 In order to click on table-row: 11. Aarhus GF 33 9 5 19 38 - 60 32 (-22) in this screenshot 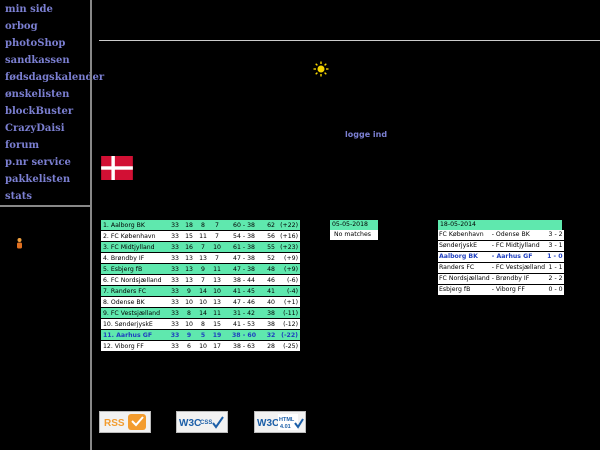, I will do `click(200, 335)`.